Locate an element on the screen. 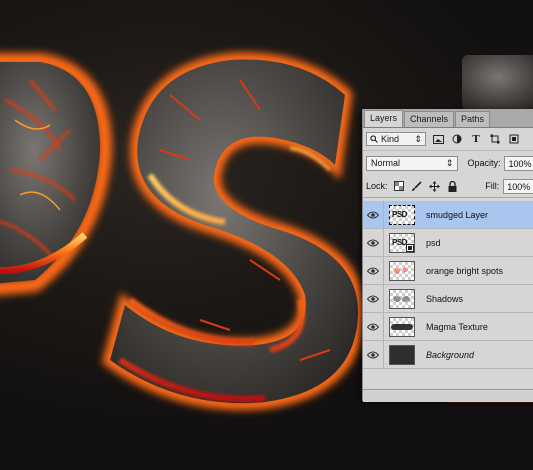 This screenshot has height=470, width=533. layer-row-shadows: Shadows is located at coordinates (448, 299).